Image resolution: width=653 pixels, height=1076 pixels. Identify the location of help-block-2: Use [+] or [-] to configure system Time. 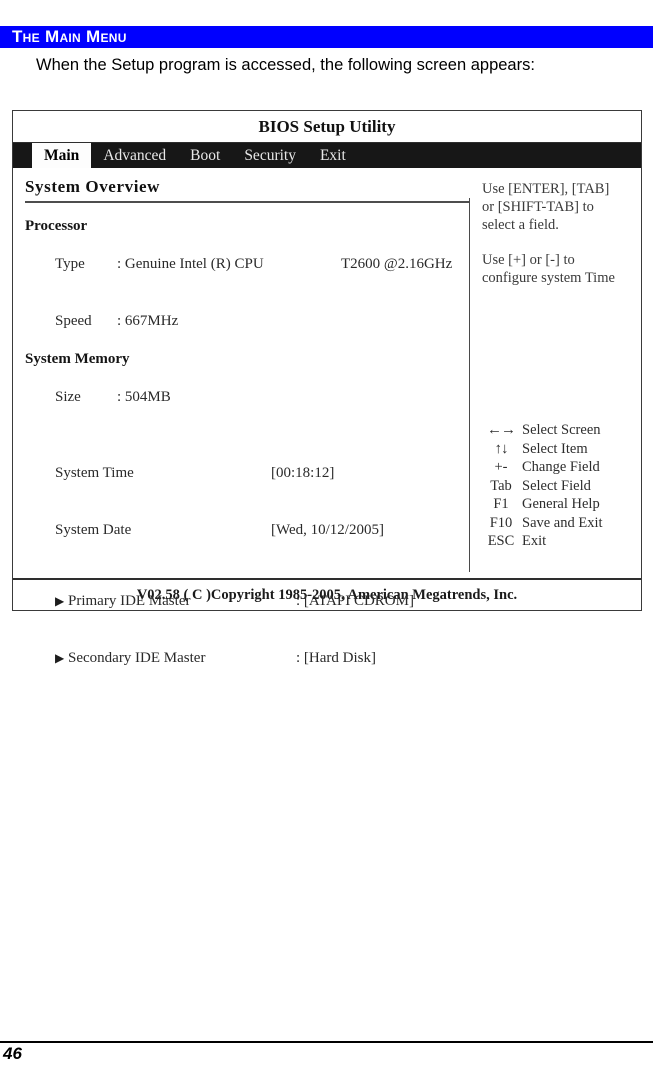
(558, 269).